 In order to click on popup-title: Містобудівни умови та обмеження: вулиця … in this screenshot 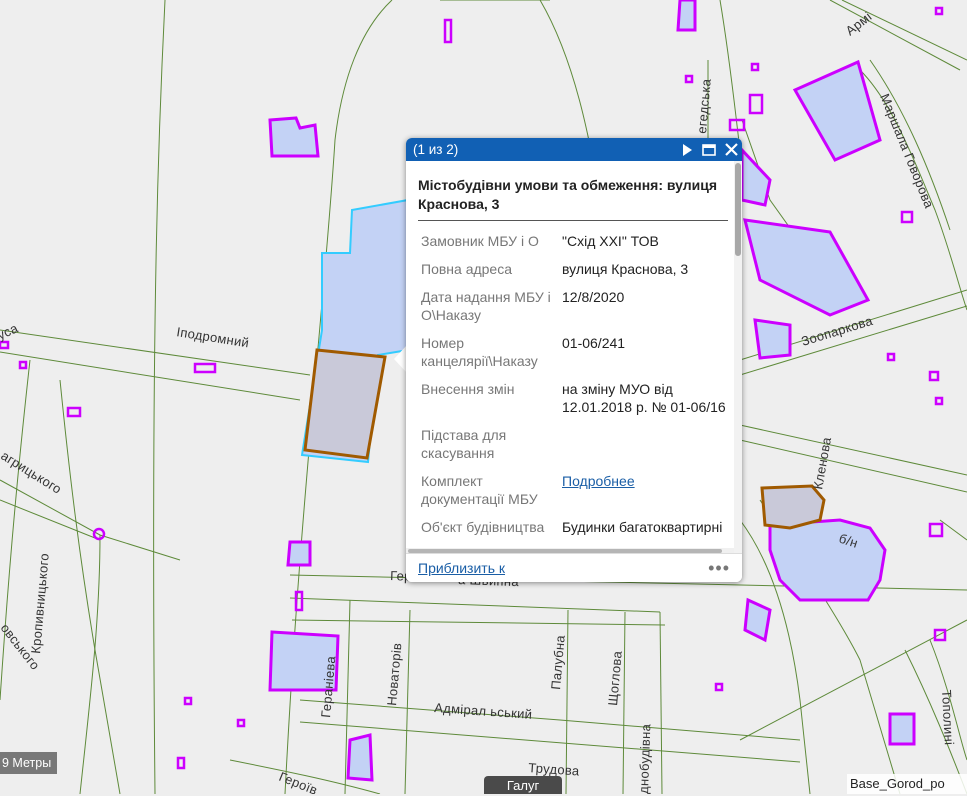, I will do `click(573, 198)`.